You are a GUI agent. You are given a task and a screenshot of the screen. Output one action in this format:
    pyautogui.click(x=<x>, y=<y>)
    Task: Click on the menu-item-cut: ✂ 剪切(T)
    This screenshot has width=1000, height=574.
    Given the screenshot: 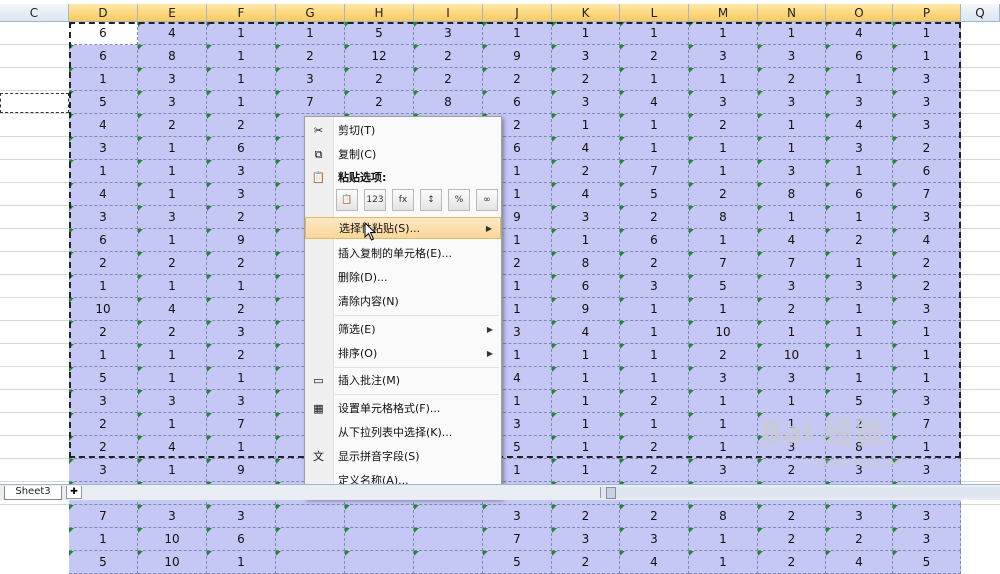 What is the action you would take?
    pyautogui.click(x=403, y=131)
    